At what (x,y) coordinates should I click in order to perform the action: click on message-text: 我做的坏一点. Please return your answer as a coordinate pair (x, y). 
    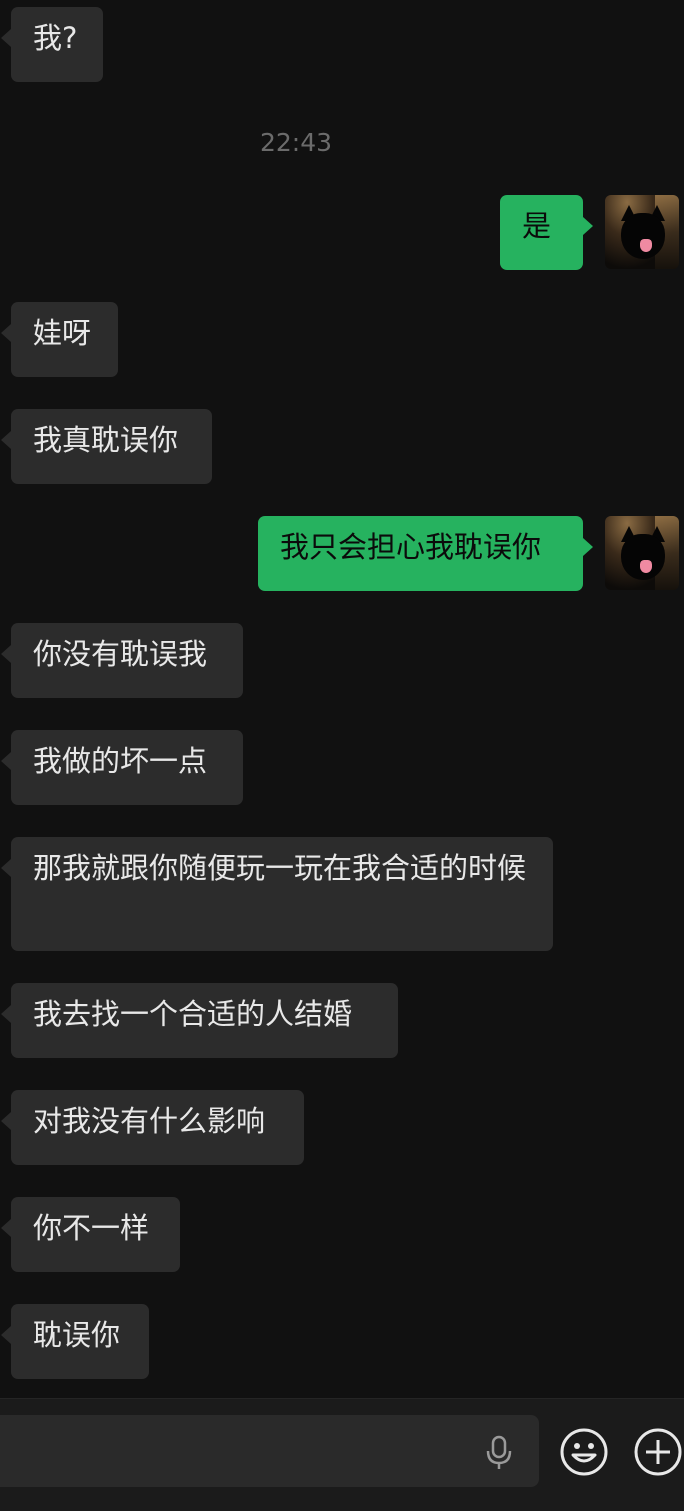
    Looking at the image, I should click on (120, 761).